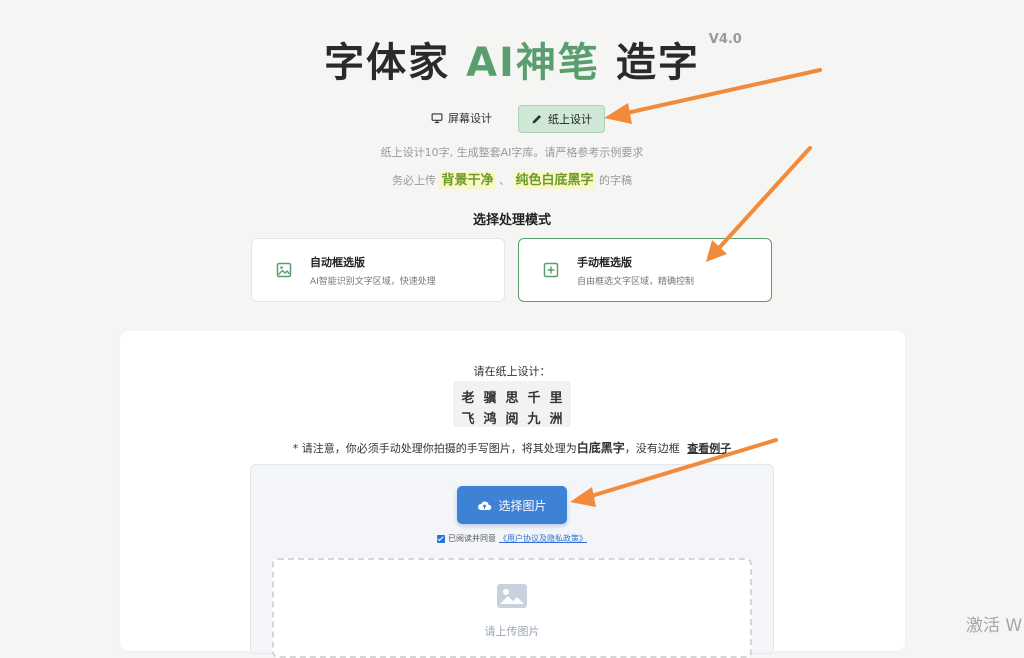 This screenshot has width=1024, height=658. Describe the element at coordinates (512, 596) in the screenshot. I see `image-placeholder-icon` at that location.